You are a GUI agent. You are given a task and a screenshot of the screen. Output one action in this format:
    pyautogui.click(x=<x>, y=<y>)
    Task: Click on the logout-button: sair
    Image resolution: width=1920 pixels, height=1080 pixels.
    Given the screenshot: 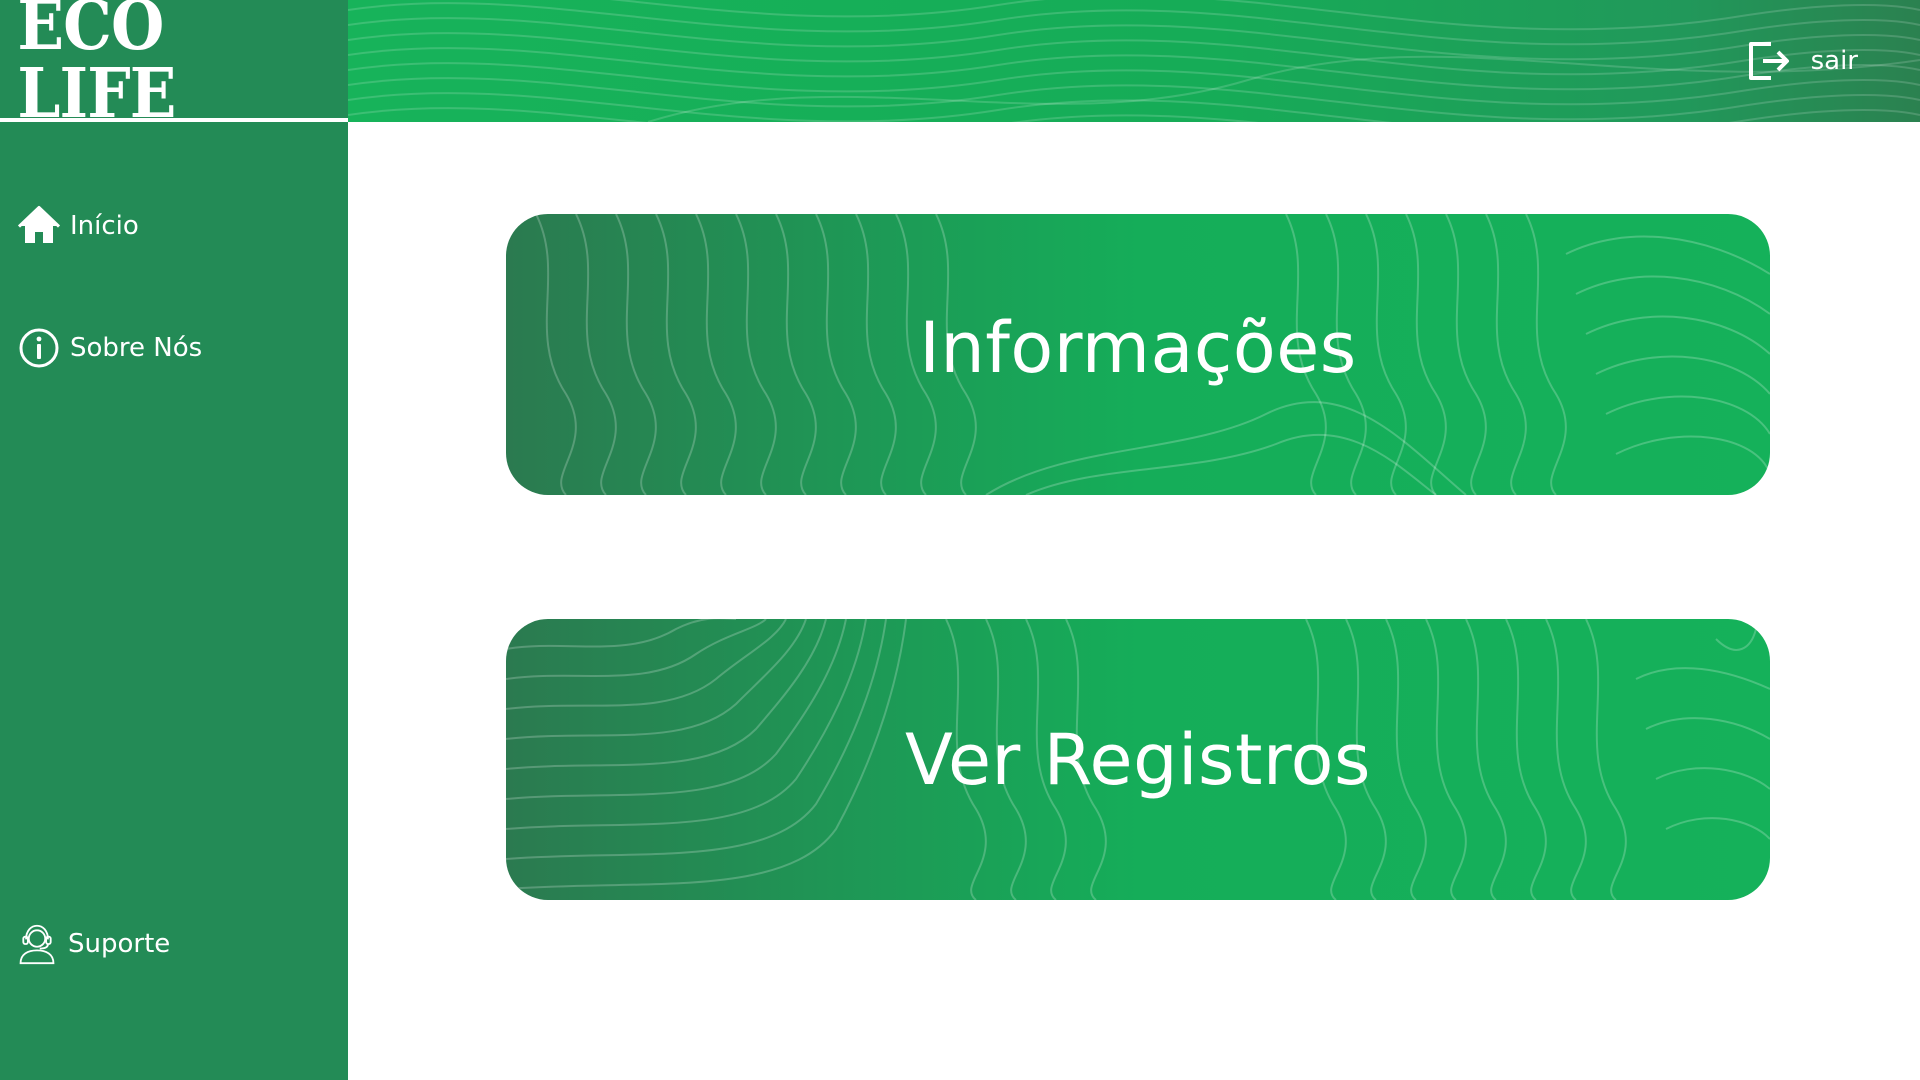 What is the action you would take?
    pyautogui.click(x=1800, y=61)
    